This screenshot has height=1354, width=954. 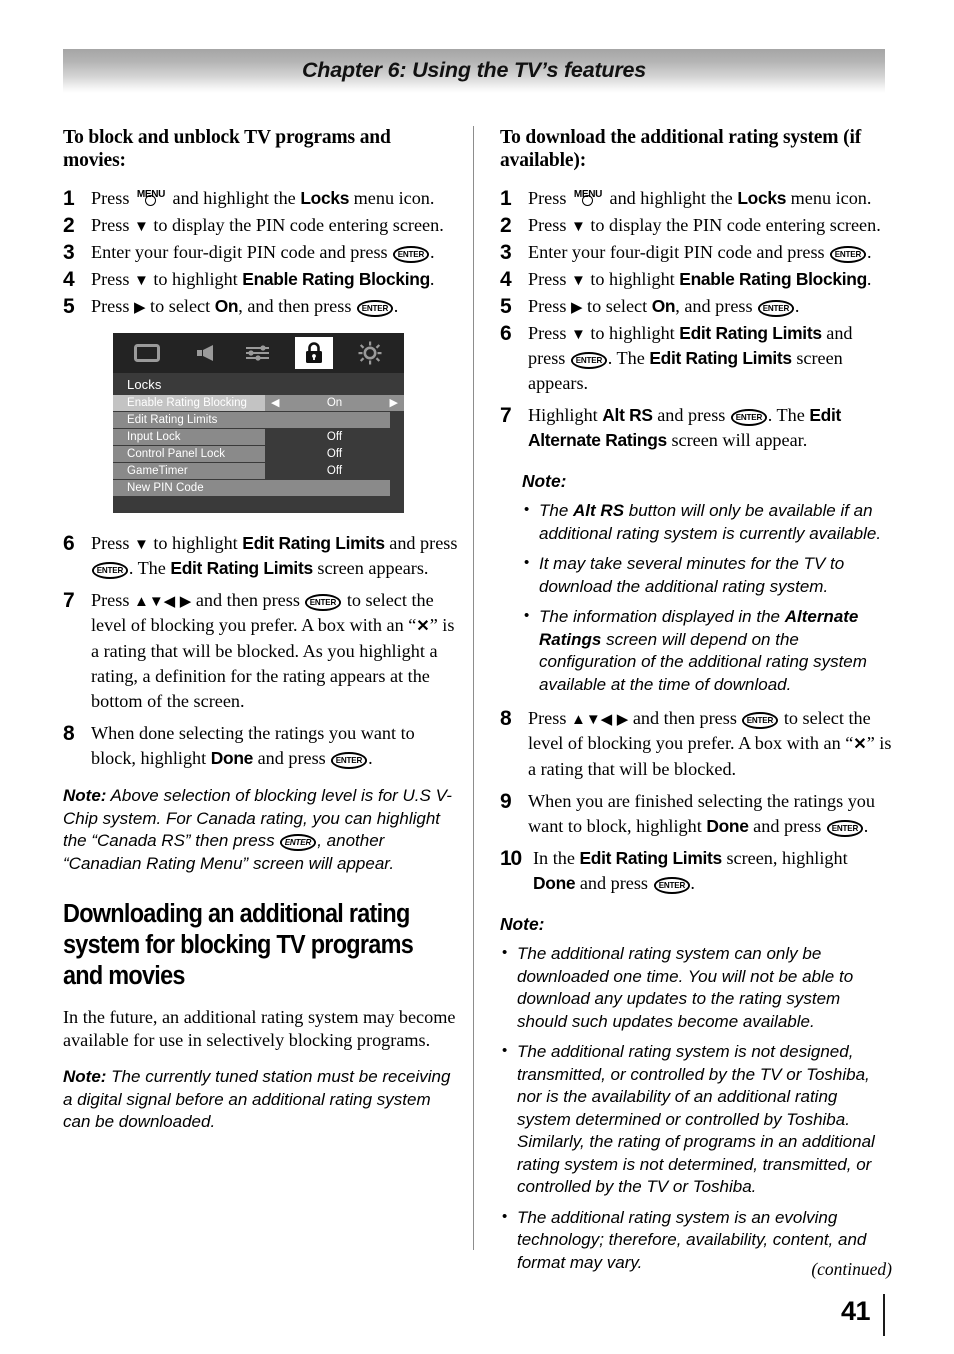 I want to click on step-text-mid2: , and then press, so click(x=295, y=306).